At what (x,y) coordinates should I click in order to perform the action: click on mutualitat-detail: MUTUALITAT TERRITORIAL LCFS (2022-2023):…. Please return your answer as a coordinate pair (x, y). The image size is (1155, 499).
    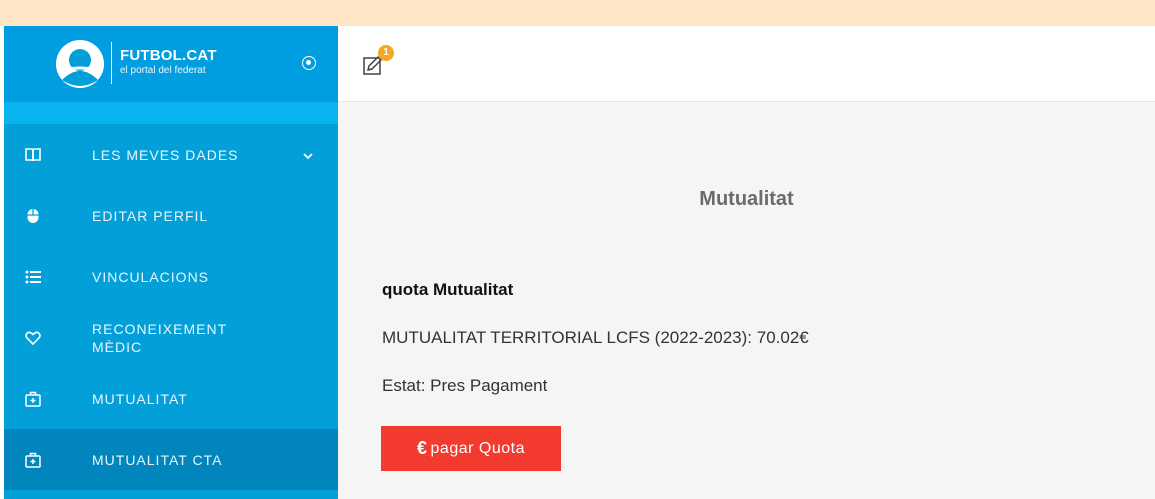
    Looking at the image, I should click on (595, 337).